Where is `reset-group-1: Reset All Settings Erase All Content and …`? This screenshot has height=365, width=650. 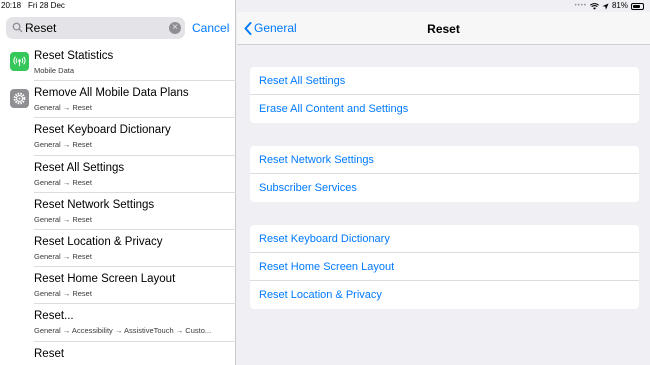 reset-group-1: Reset All Settings Erase All Content and … is located at coordinates (444, 95).